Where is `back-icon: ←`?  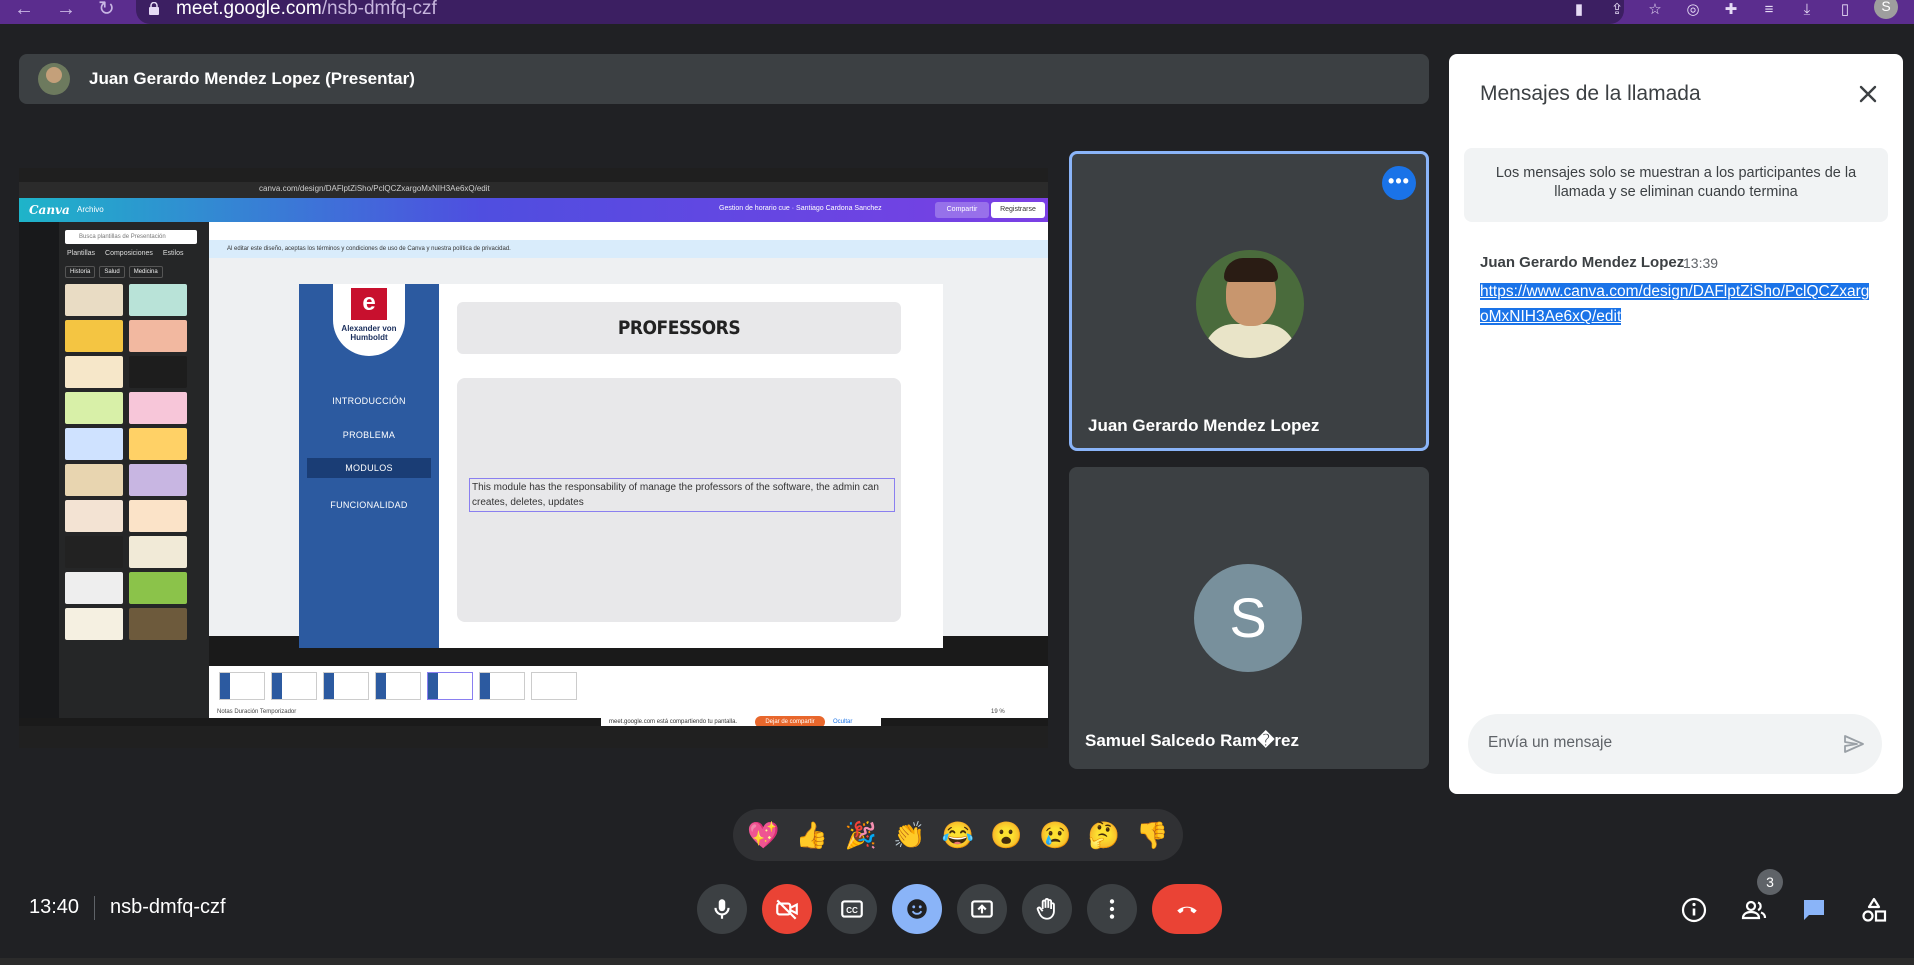 back-icon: ← is located at coordinates (24, 9).